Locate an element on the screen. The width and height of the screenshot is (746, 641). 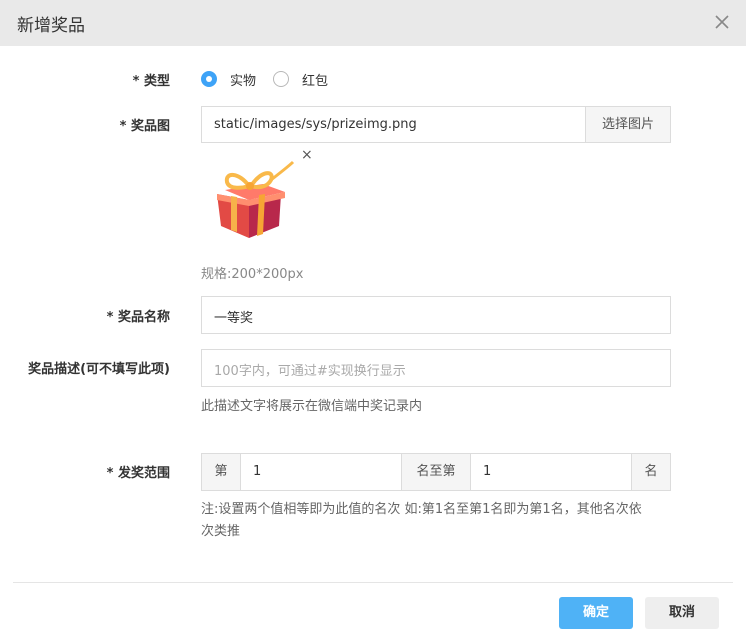
dialog-header: 新增奖品 is located at coordinates (373, 23).